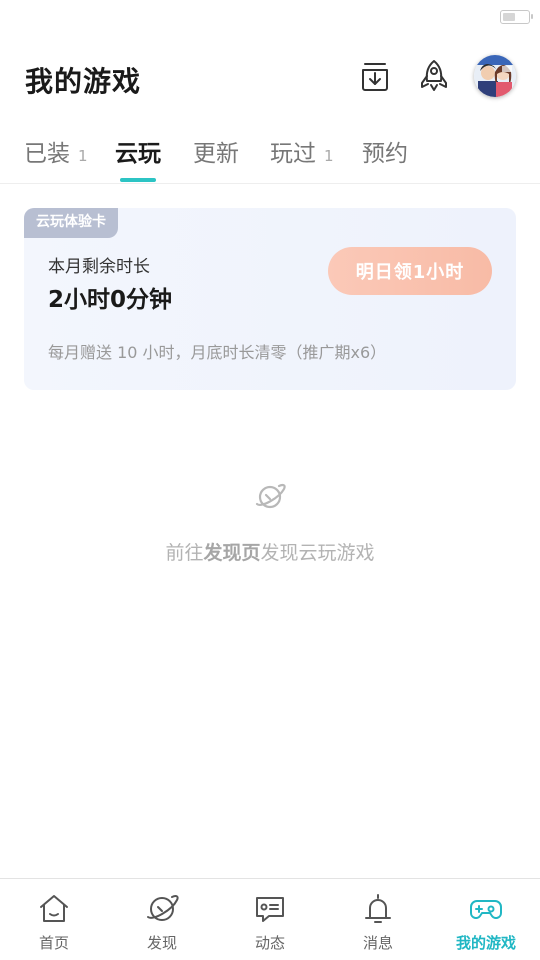 This screenshot has height=960, width=540. I want to click on header: 我的游戏, so click(270, 78).